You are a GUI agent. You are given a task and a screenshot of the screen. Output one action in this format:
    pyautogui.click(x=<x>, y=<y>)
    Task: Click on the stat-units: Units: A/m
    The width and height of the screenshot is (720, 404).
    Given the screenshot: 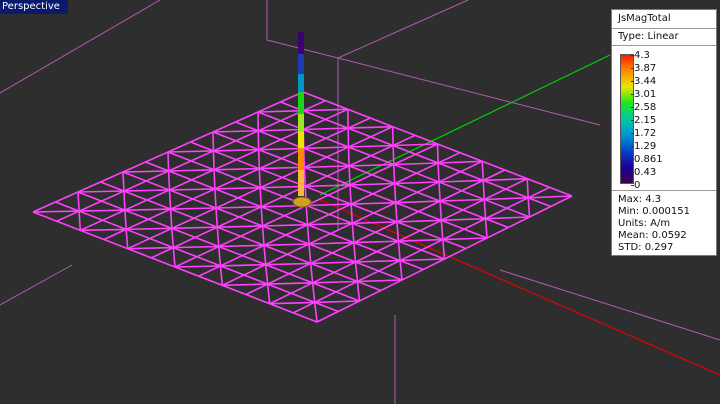 What is the action you would take?
    pyautogui.click(x=644, y=223)
    